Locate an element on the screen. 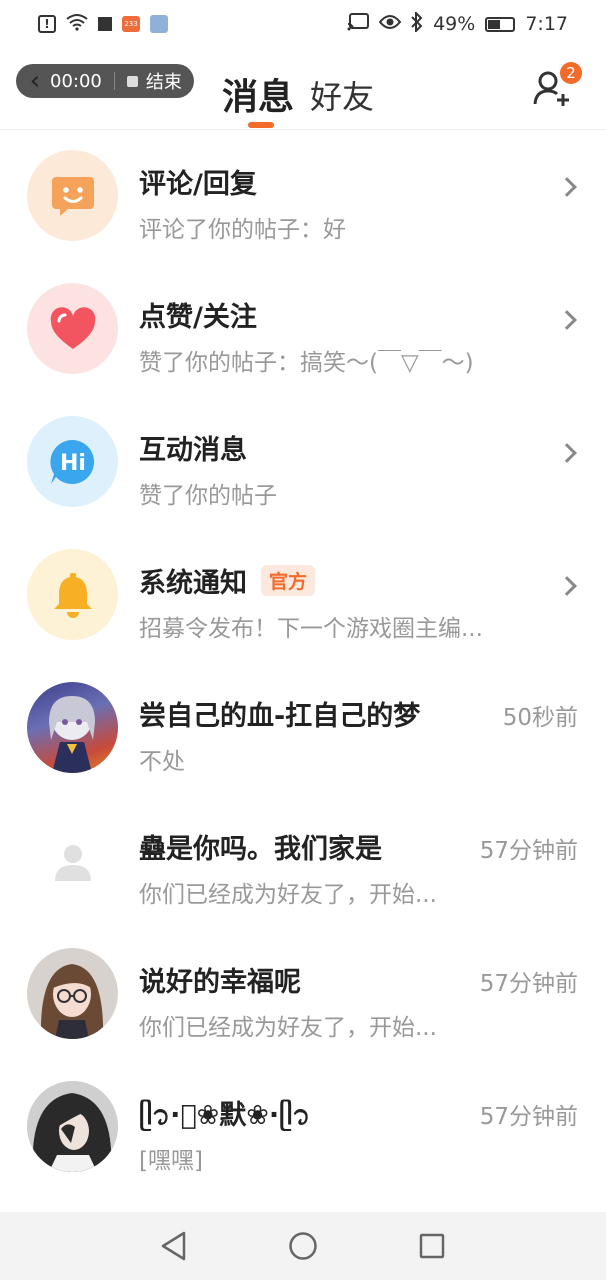 The width and height of the screenshot is (606, 1280). chat-preview: 不处 is located at coordinates (162, 762).